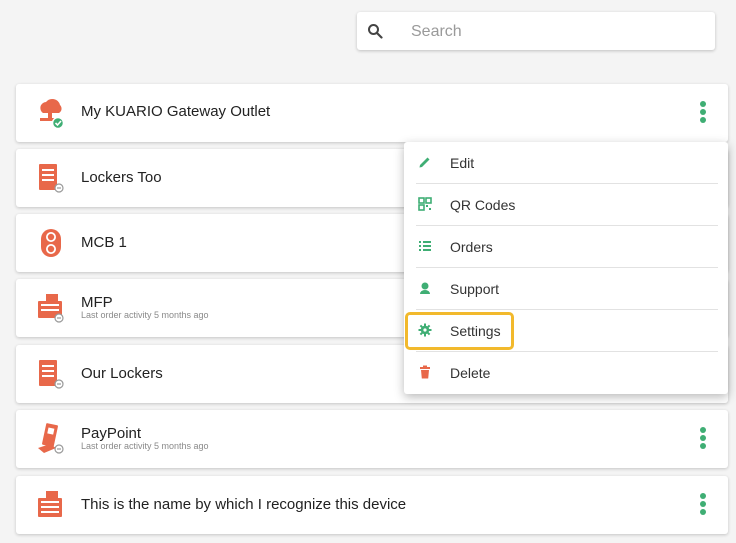 The height and width of the screenshot is (543, 736). What do you see at coordinates (372, 113) in the screenshot?
I see `device-card-gateway: My KUARIO Gateway Outlet` at bounding box center [372, 113].